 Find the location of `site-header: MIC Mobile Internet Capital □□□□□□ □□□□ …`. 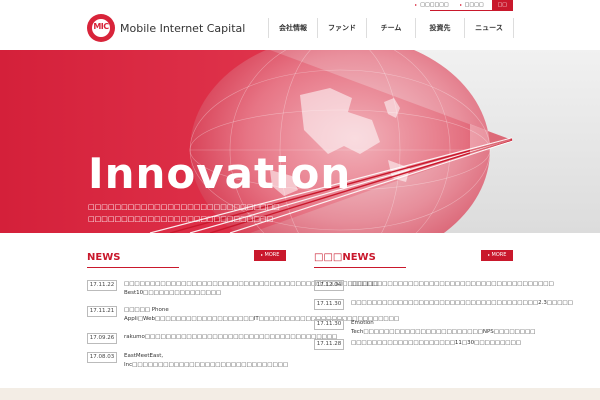

site-header: MIC Mobile Internet Capital □□□□□□ □□□□ … is located at coordinates (300, 25).